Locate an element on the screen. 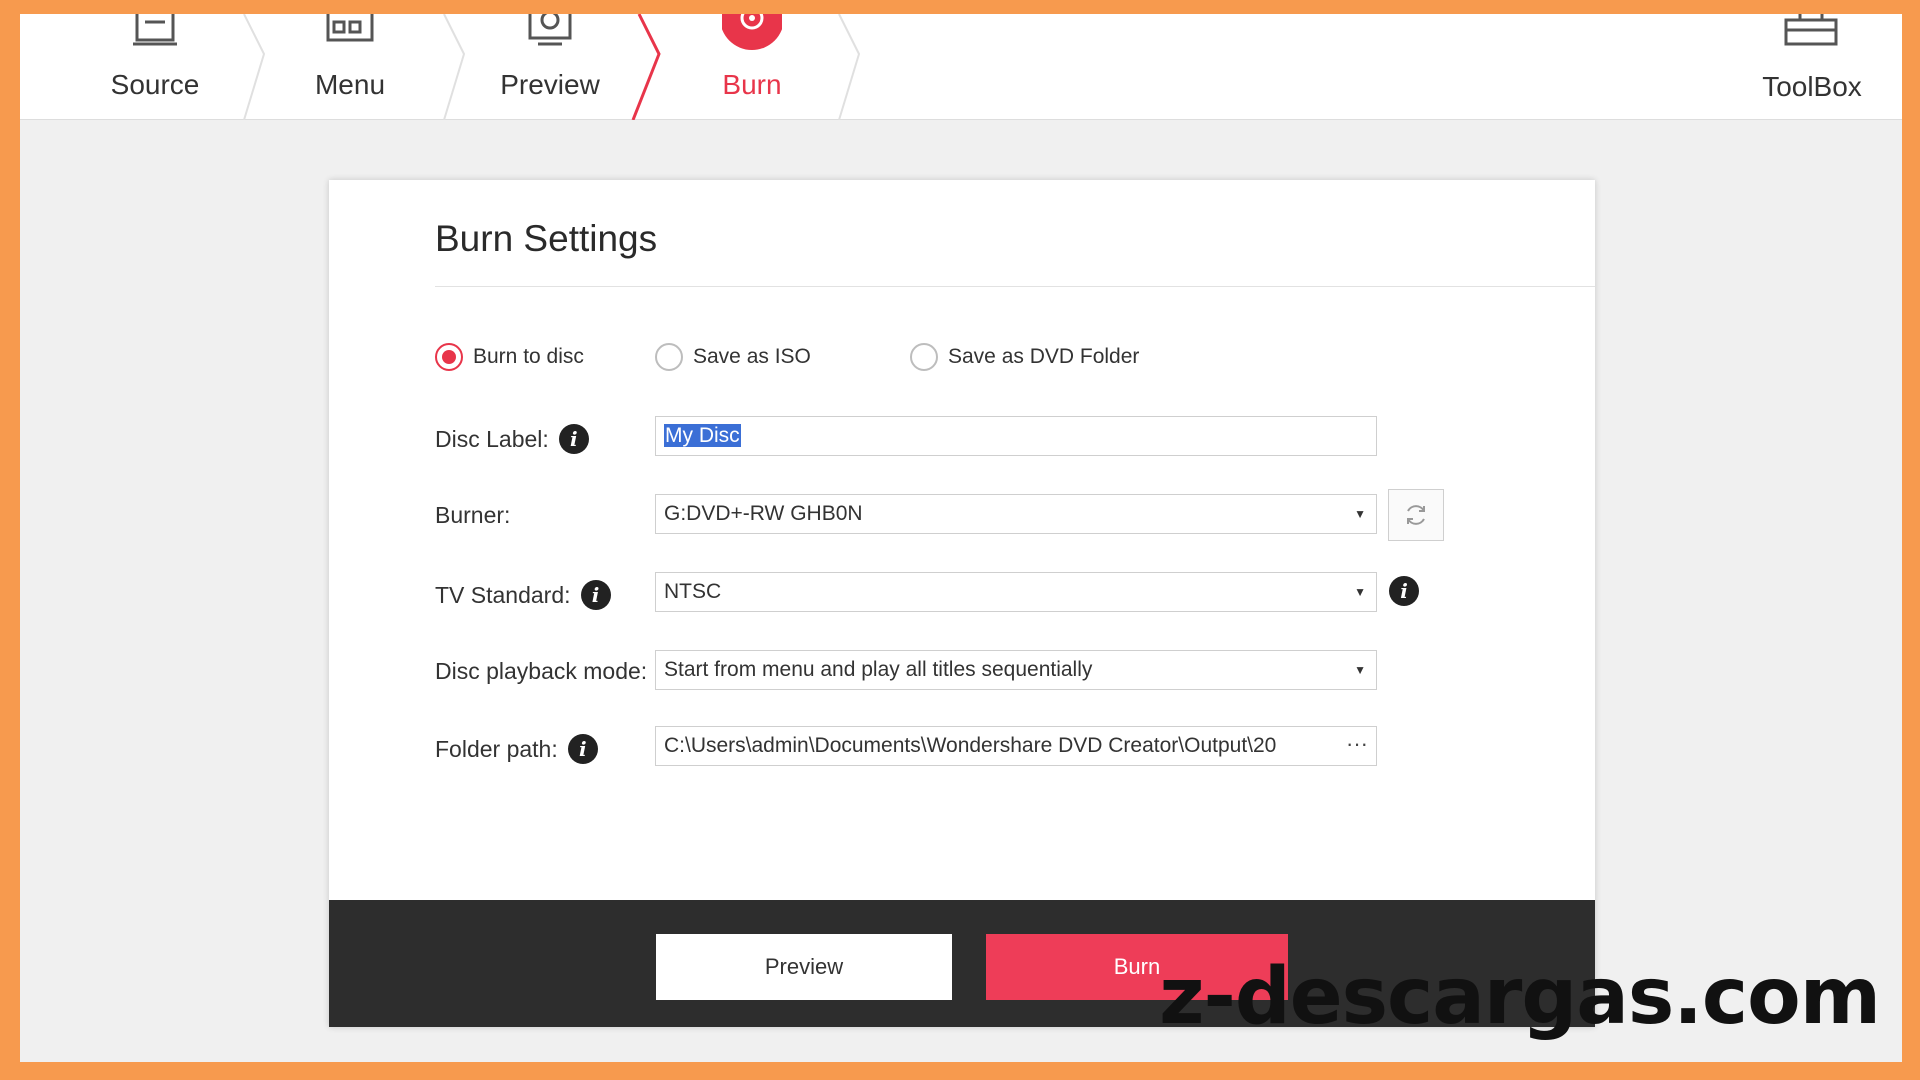  preview-button: Preview is located at coordinates (804, 967).